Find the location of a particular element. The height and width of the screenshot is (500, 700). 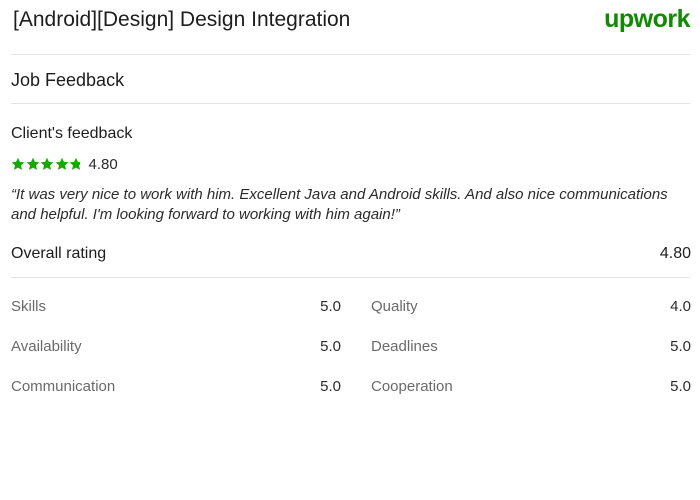

overall-divider is located at coordinates (350, 277).